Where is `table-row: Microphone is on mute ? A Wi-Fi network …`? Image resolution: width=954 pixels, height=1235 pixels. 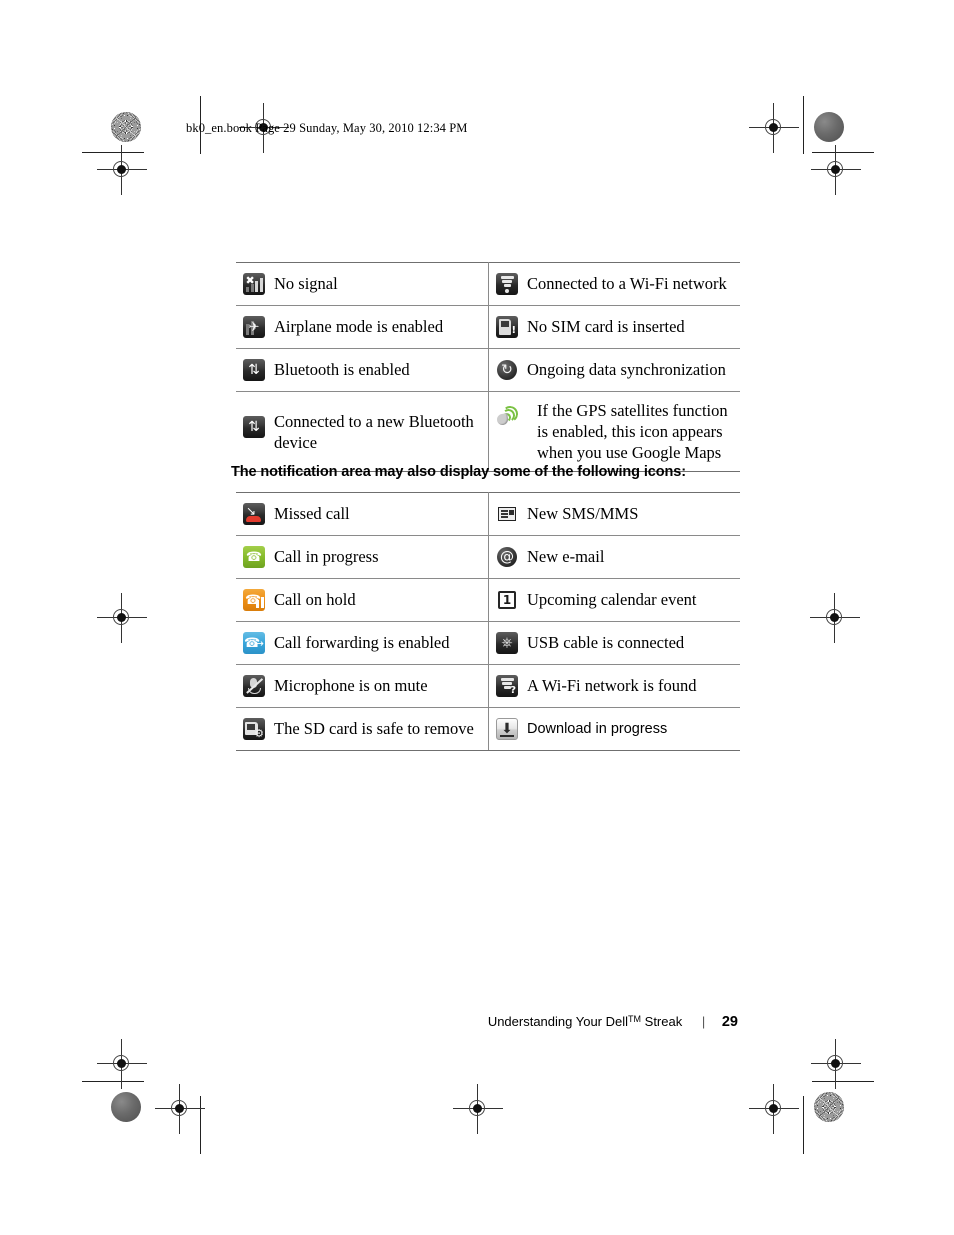
table-row: Microphone is on mute ? A Wi-Fi network … is located at coordinates (488, 686).